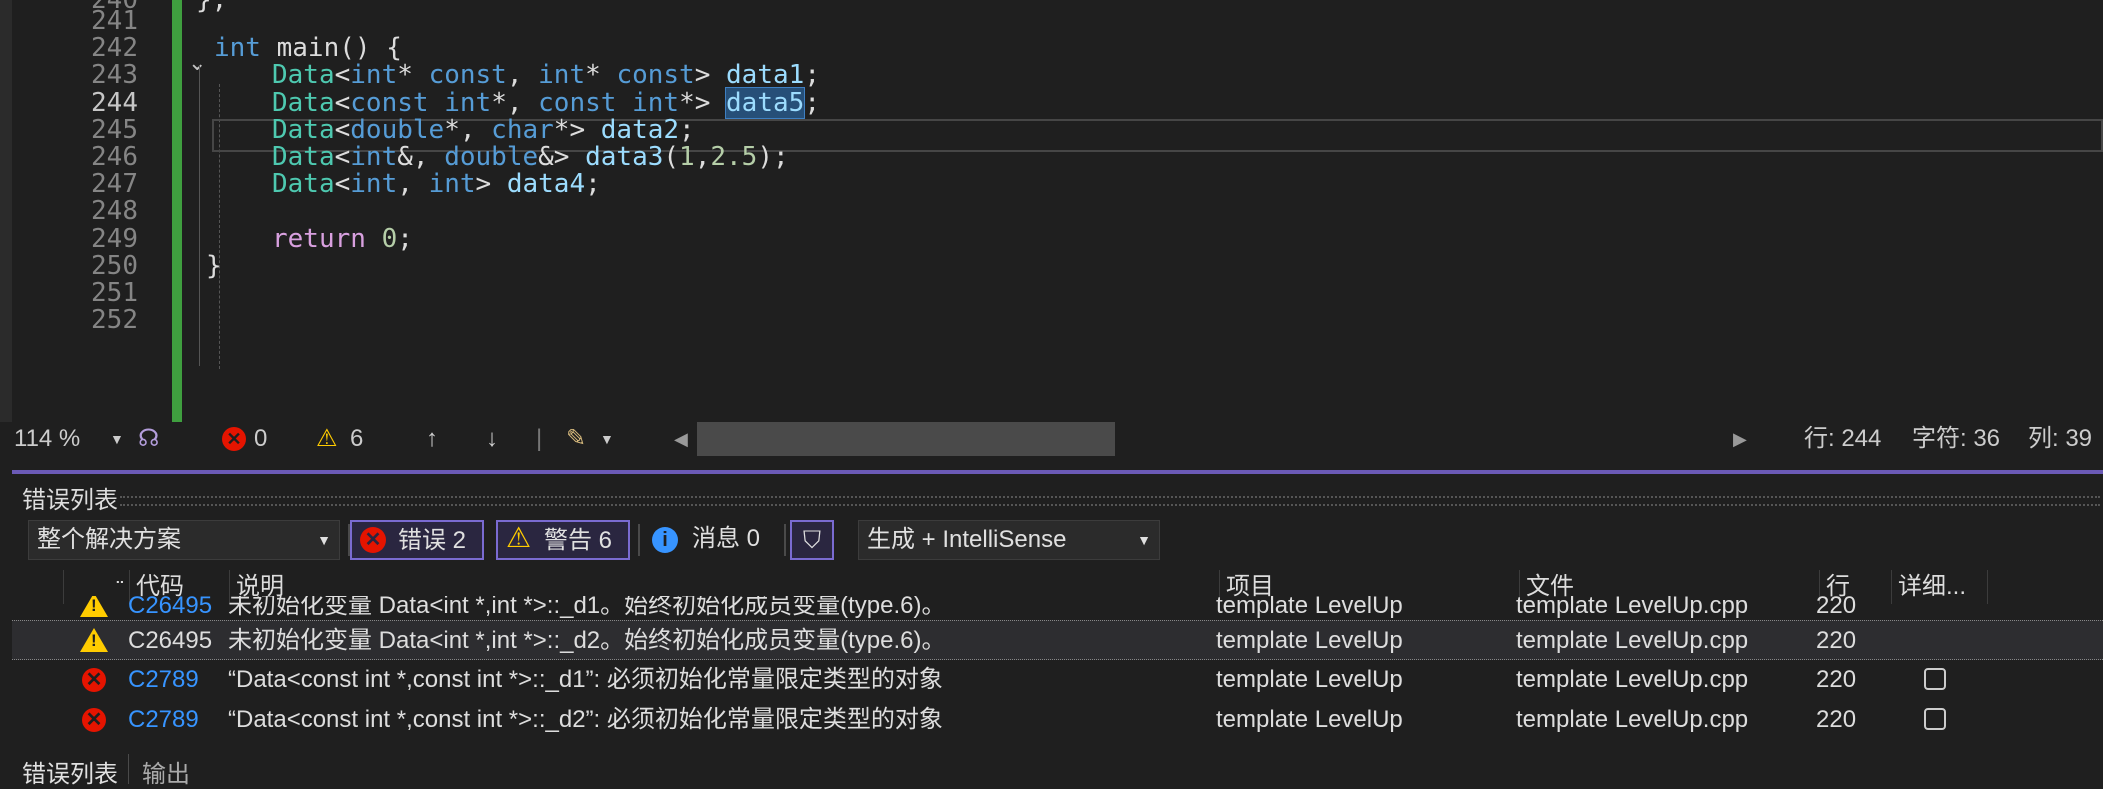  Describe the element at coordinates (432, 540) in the screenshot. I see `errors-filter-label: 错误 2` at that location.